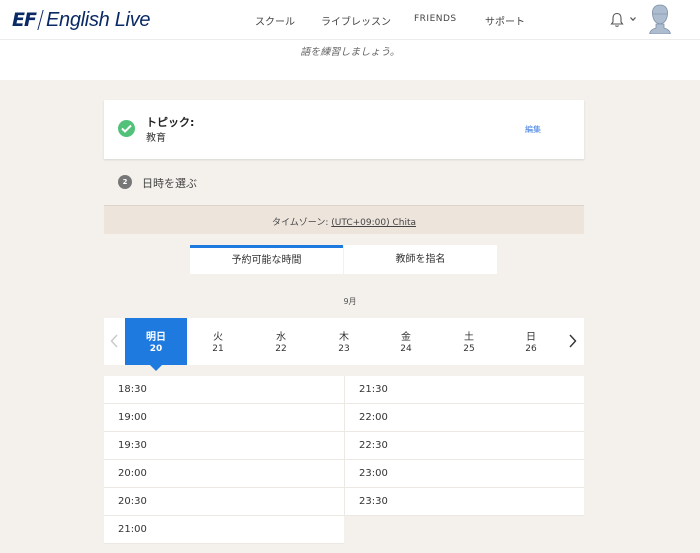 This screenshot has height=553, width=700. What do you see at coordinates (156, 349) in the screenshot?
I see `day-number: 20` at bounding box center [156, 349].